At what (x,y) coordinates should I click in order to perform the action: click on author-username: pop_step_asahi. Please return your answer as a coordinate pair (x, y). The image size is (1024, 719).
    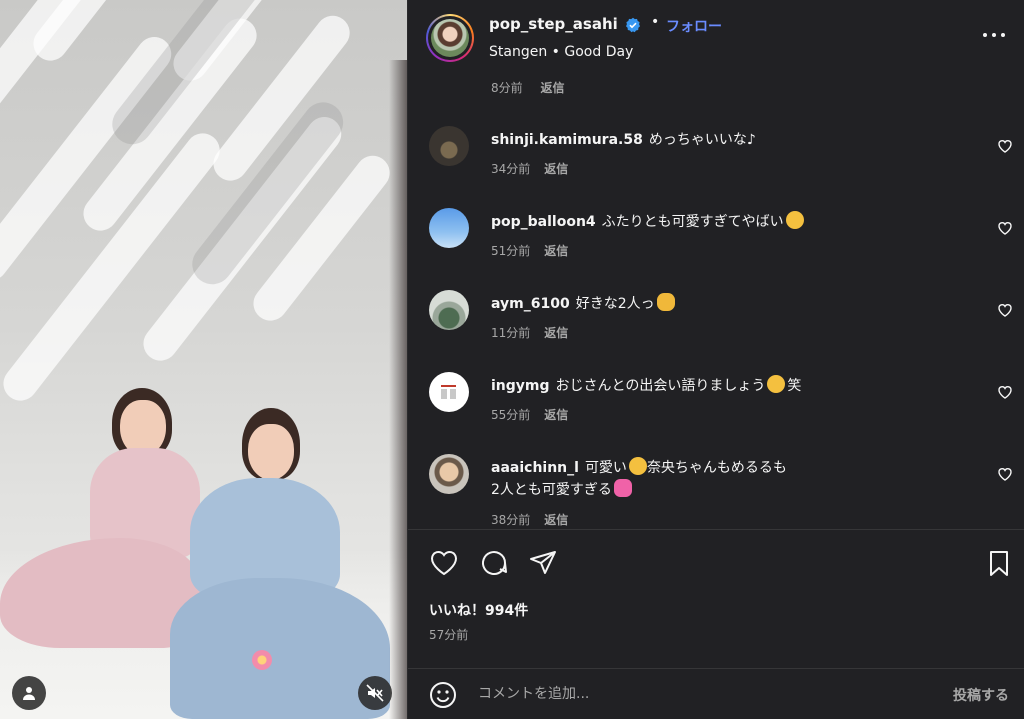
    Looking at the image, I should click on (553, 24).